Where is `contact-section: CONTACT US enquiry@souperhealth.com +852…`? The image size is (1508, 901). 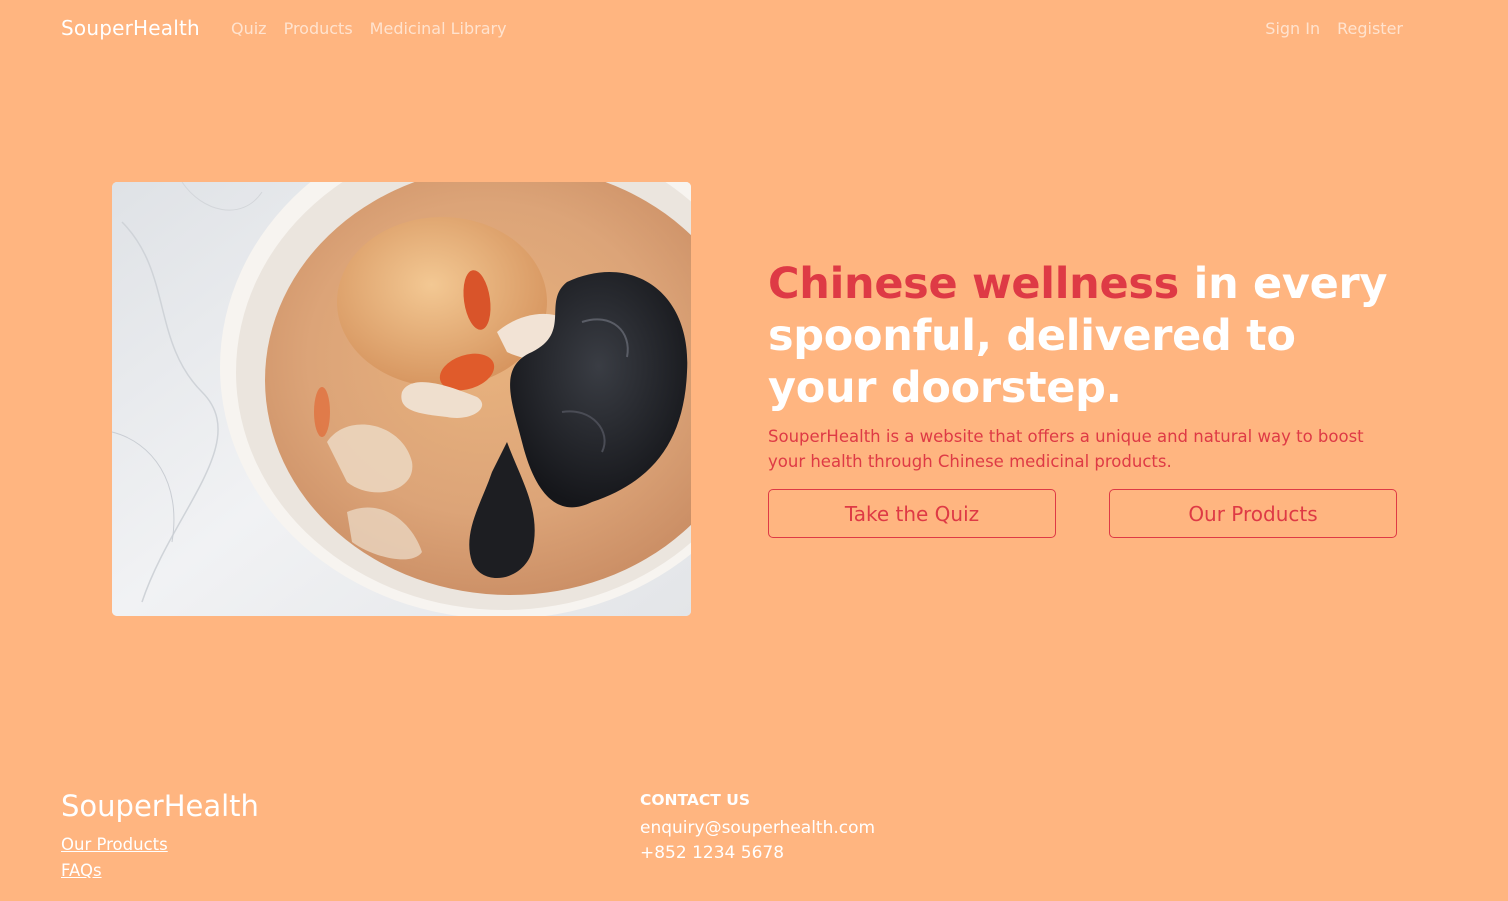
contact-section: CONTACT US enquiry@souperhealth.com +852… is located at coordinates (757, 827).